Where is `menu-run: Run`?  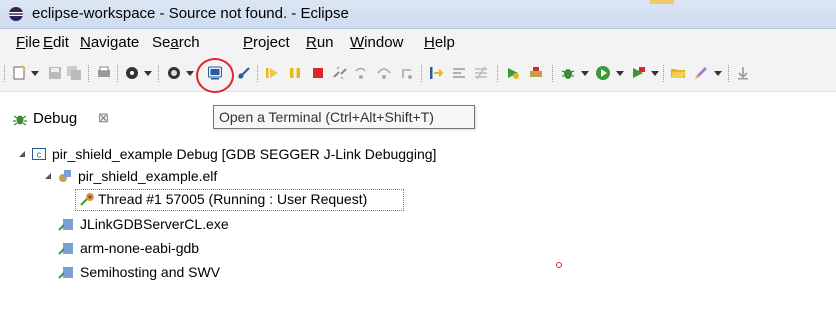
menu-run: Run is located at coordinates (320, 42).